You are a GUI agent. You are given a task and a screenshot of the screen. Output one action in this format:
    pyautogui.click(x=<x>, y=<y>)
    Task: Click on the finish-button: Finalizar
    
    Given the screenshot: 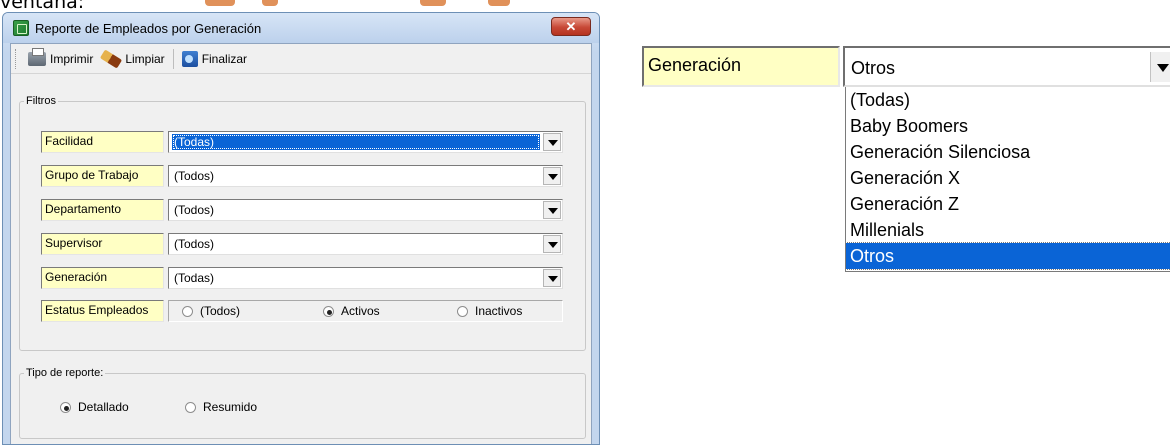 What is the action you would take?
    pyautogui.click(x=214, y=59)
    